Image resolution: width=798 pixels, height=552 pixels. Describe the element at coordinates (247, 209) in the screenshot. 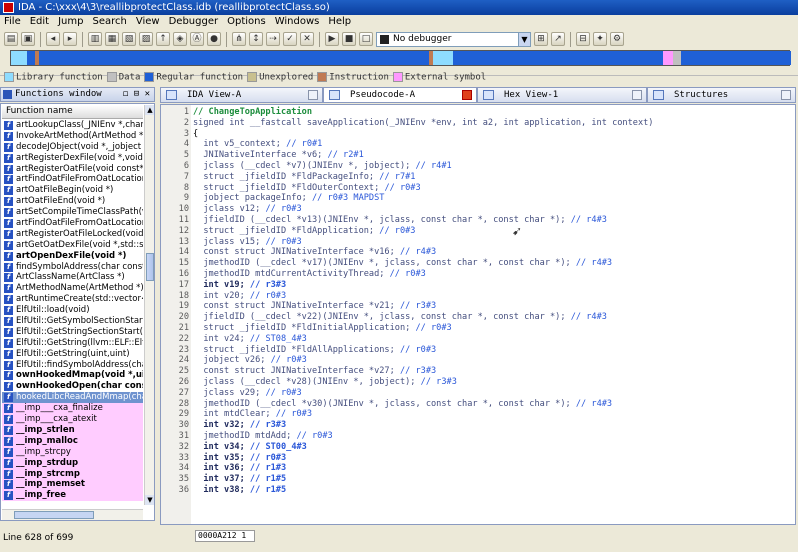

I see `code-text: jclass v12; // r0#3` at that location.